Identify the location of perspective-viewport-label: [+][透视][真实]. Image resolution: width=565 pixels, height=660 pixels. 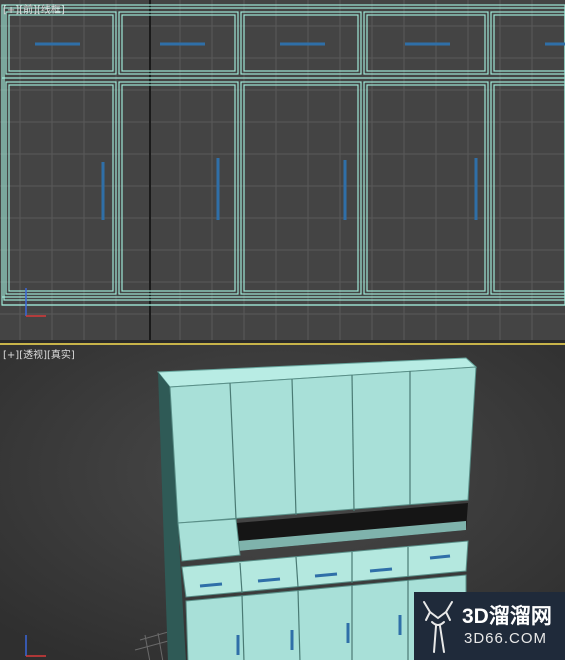
(39, 353).